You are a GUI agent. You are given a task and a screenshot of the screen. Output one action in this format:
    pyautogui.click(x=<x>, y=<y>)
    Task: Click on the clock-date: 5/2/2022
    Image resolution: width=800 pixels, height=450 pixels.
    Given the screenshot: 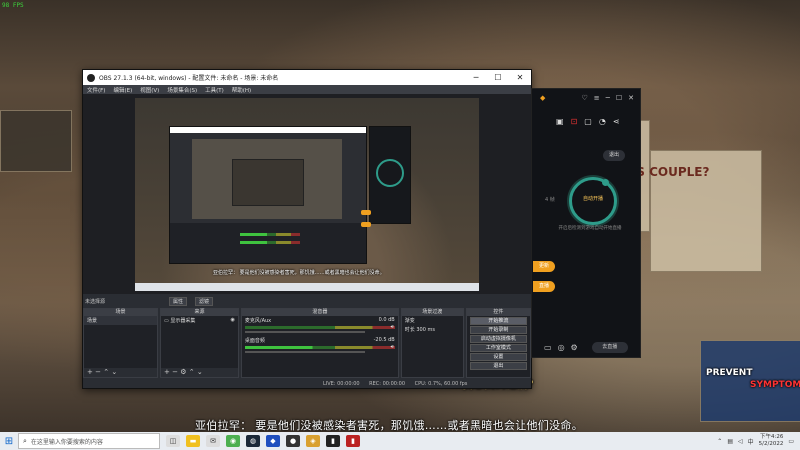 What is the action you would take?
    pyautogui.click(x=771, y=444)
    